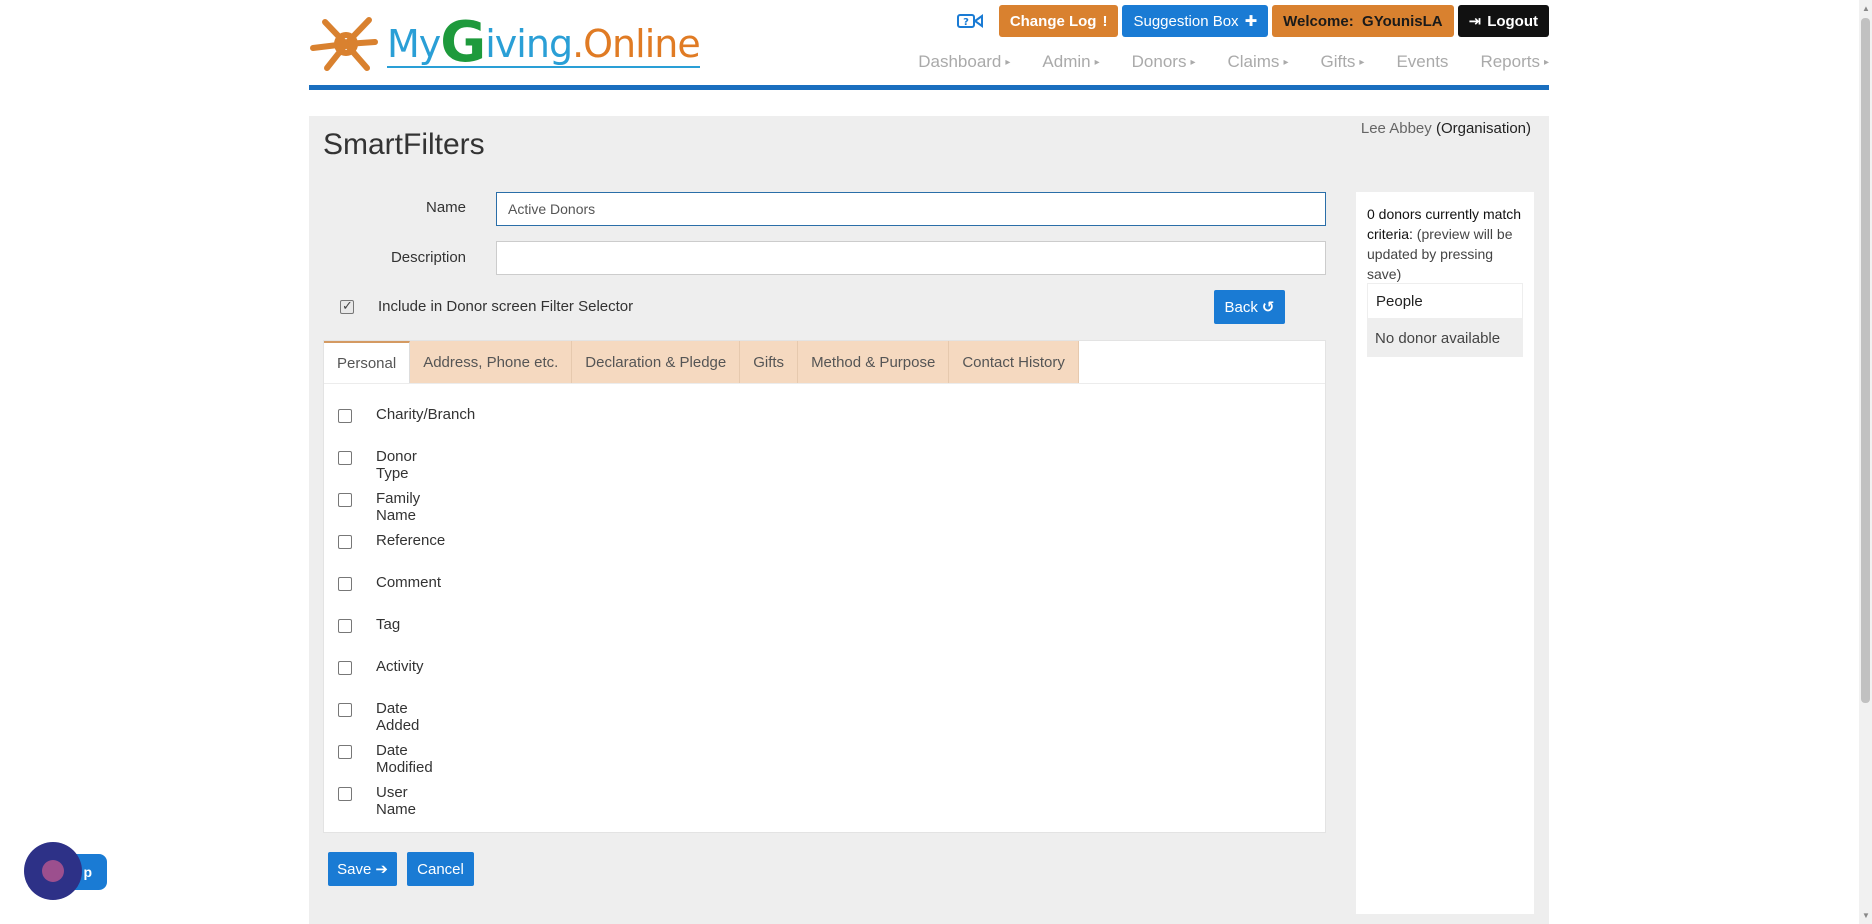 The width and height of the screenshot is (1872, 924). I want to click on cancel-button: Cancel, so click(440, 869).